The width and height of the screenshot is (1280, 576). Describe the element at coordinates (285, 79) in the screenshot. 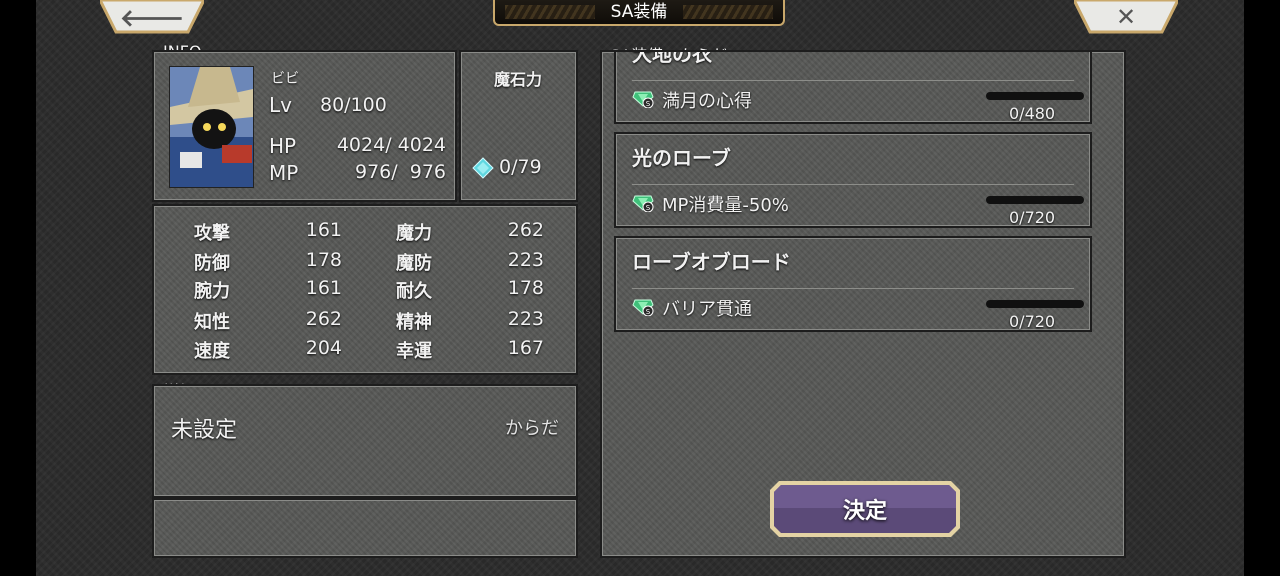

I see `character-name: ビビ` at that location.